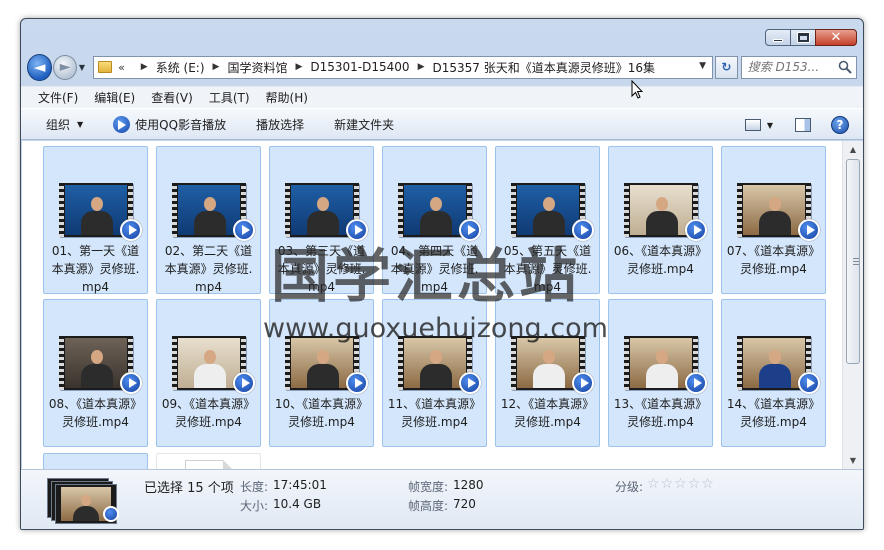  I want to click on minimize-icon, so click(778, 40).